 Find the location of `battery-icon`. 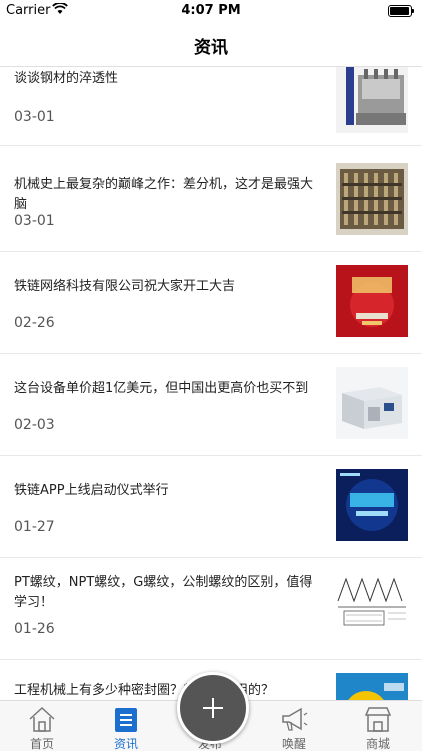

battery-icon is located at coordinates (401, 11).